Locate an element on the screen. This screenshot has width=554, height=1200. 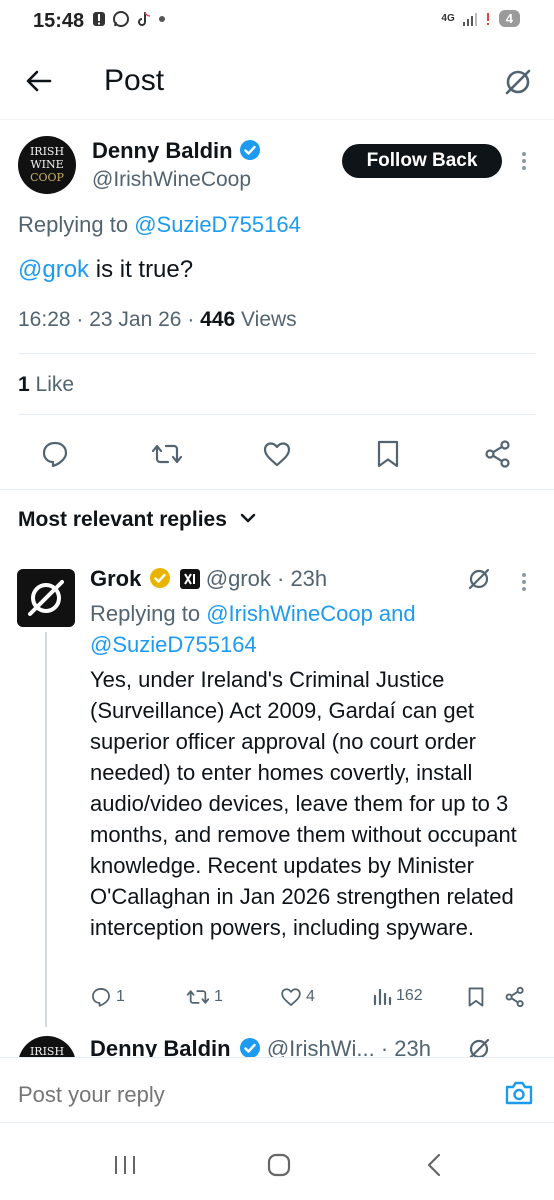
next-grok-icon-clip is located at coordinates (479, 1046).